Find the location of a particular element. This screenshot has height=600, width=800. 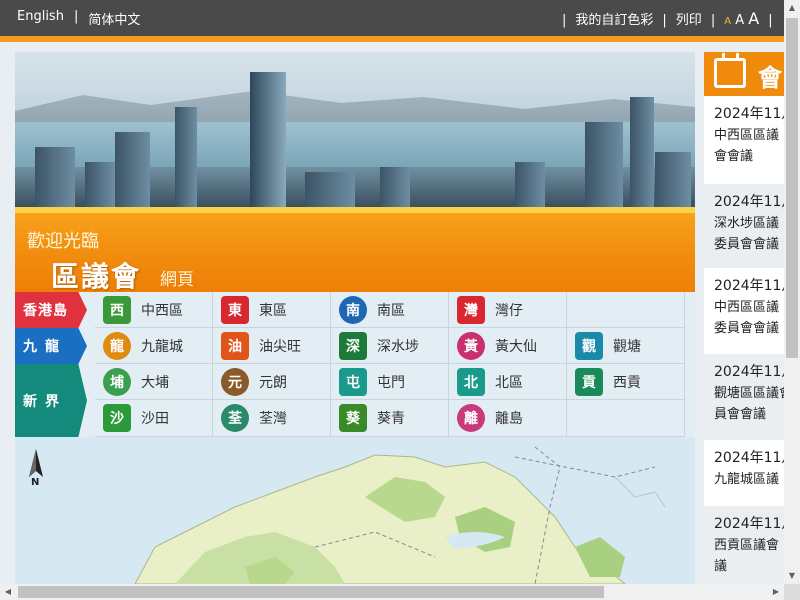

district-kowloon-city: 龍 九龍城 is located at coordinates (154, 346).